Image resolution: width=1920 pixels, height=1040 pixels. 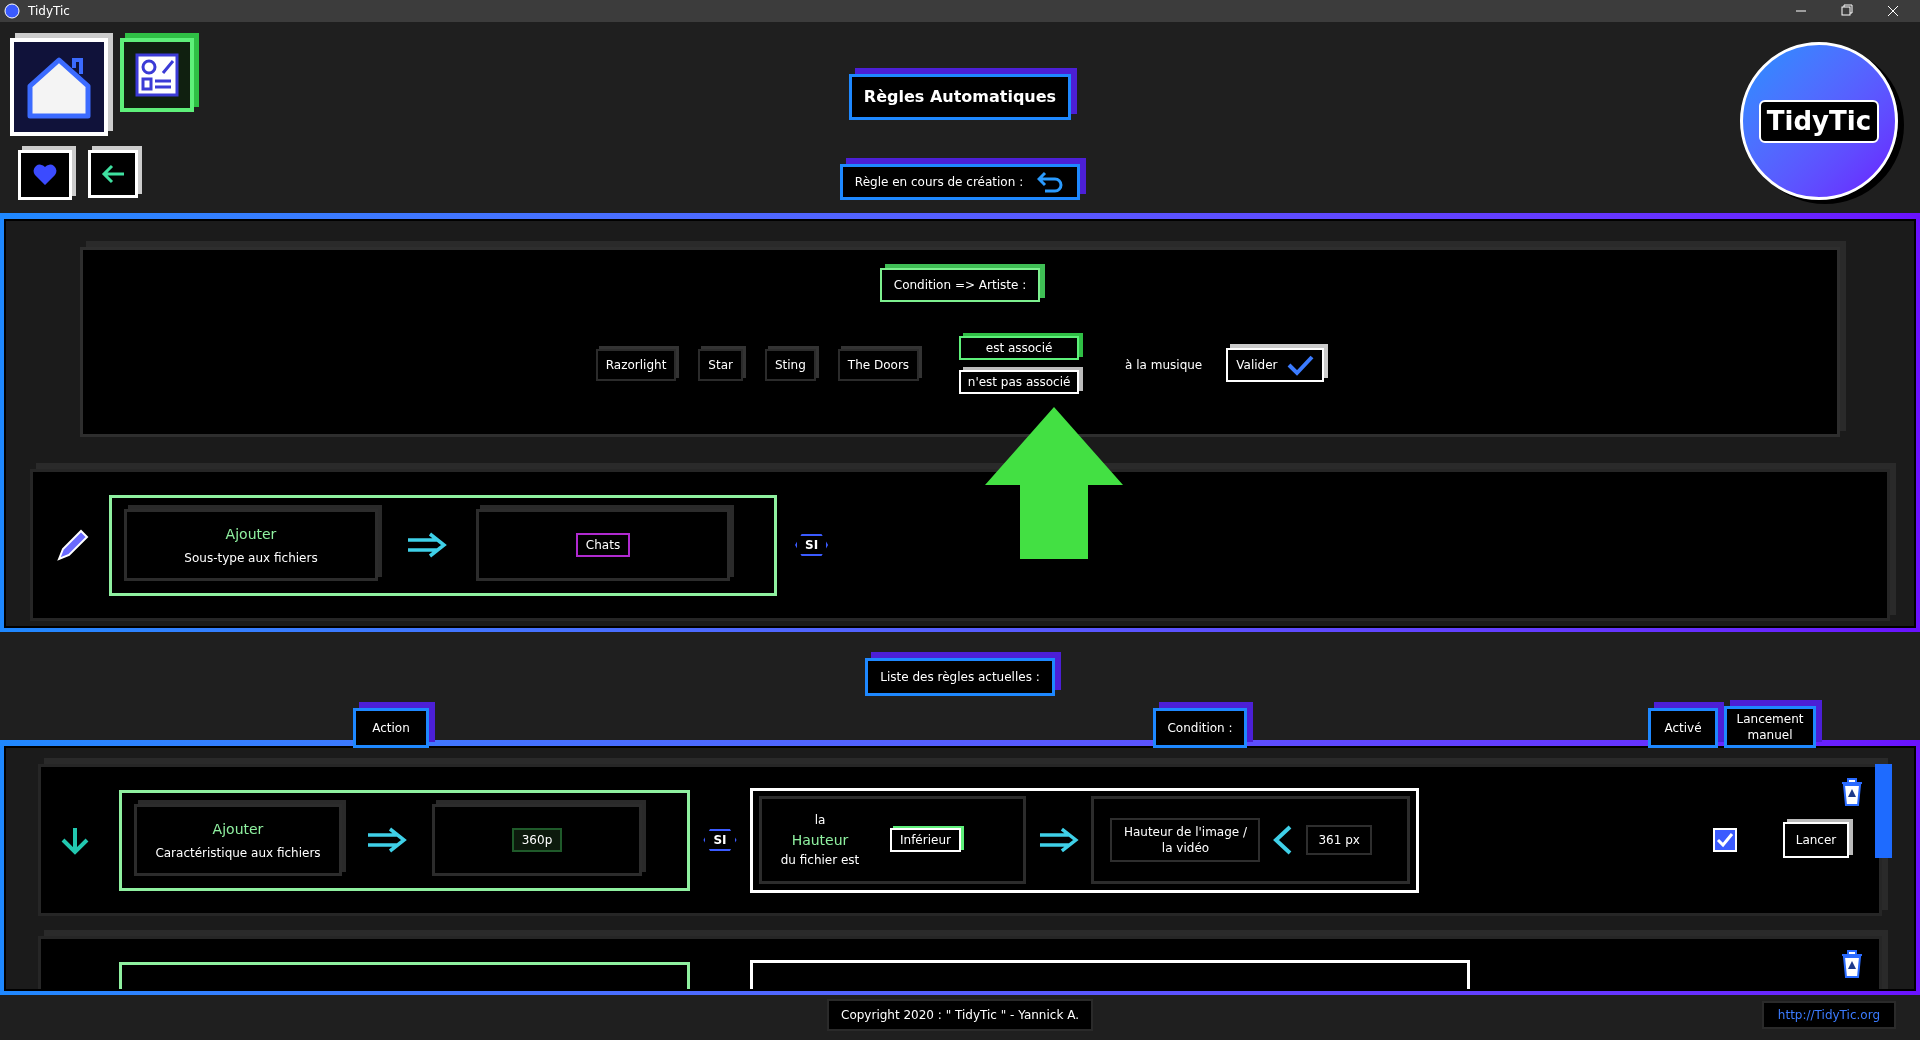 I want to click on association-option: n'est pas associé, so click(x=1019, y=382).